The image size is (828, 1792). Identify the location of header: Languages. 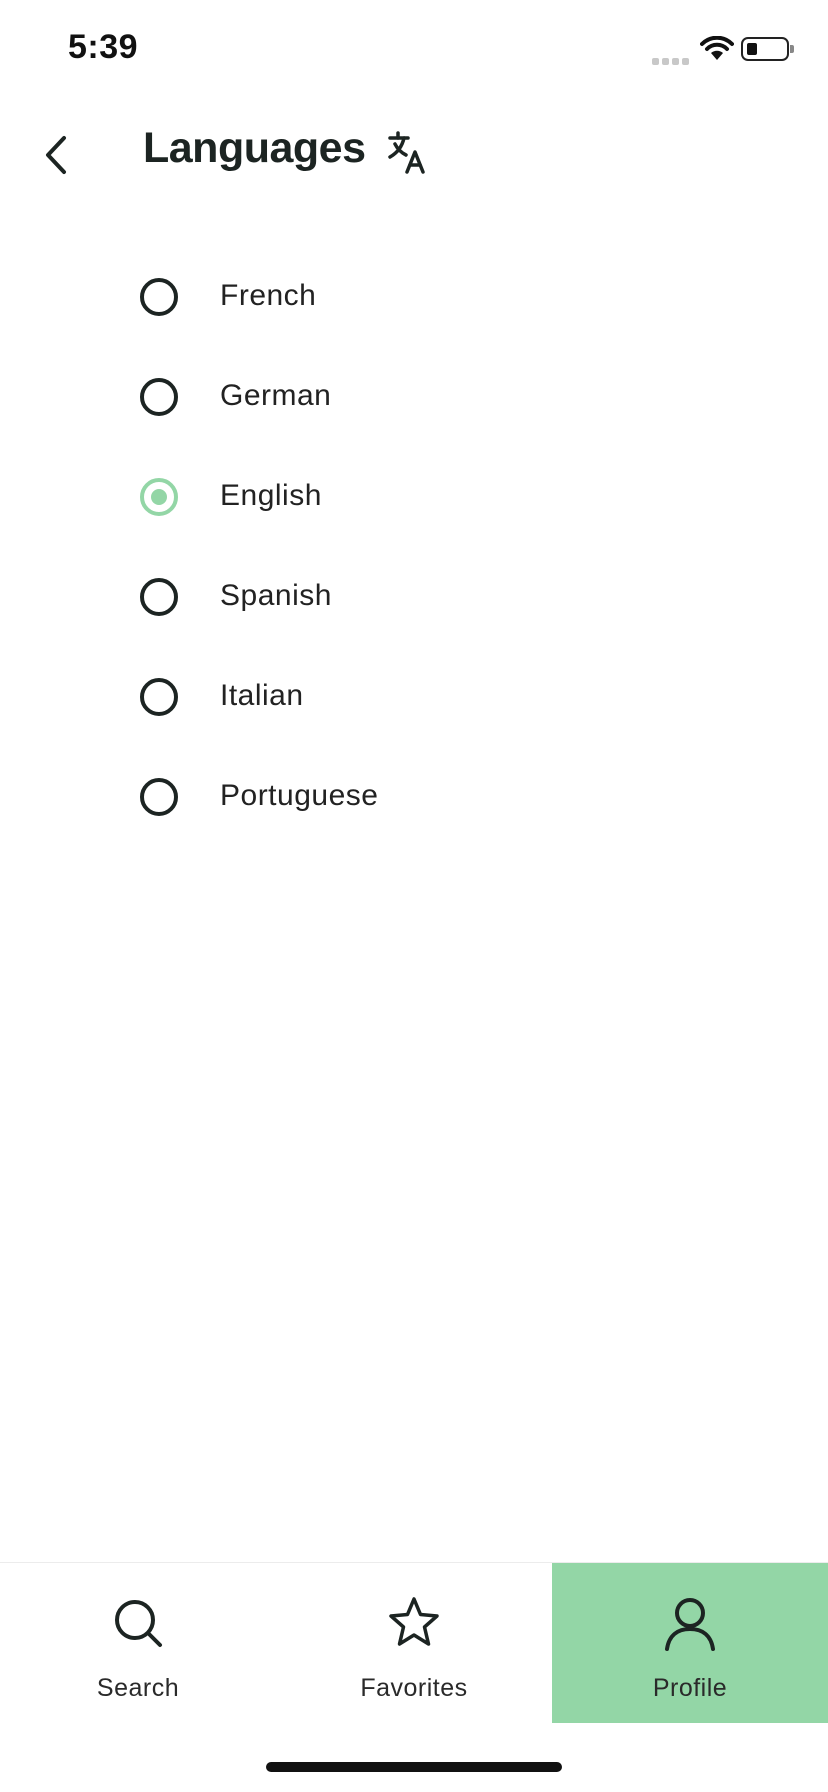
(414, 150).